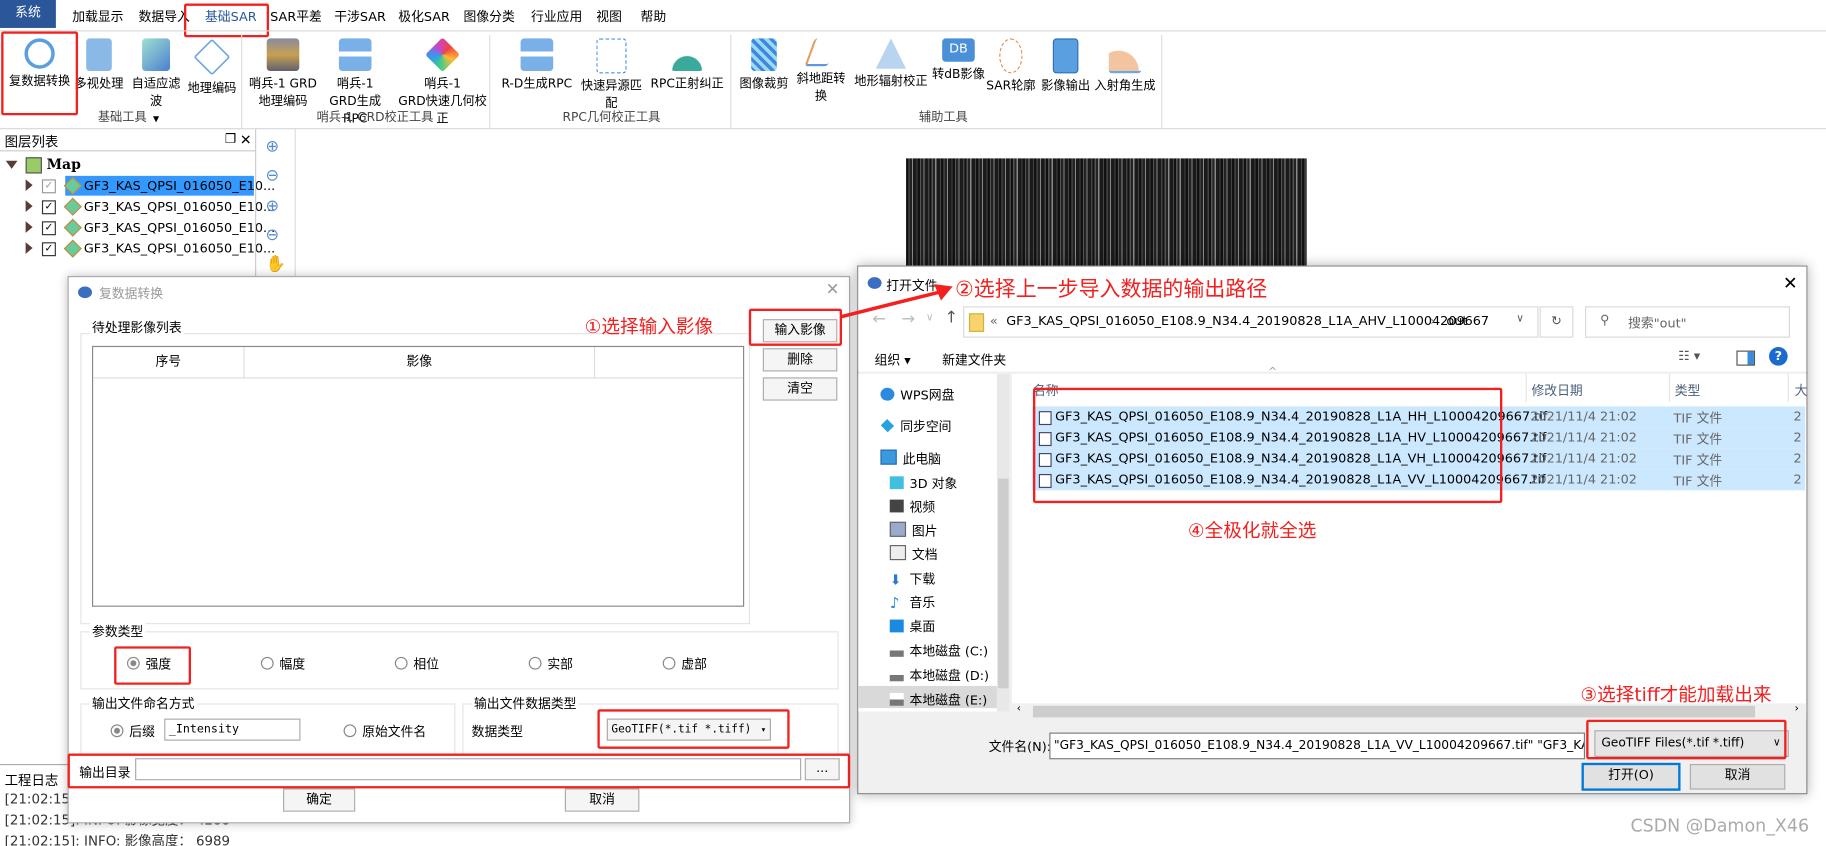 The width and height of the screenshot is (1826, 846). What do you see at coordinates (360, 16) in the screenshot?
I see `tab-insar: 干涉SAR` at bounding box center [360, 16].